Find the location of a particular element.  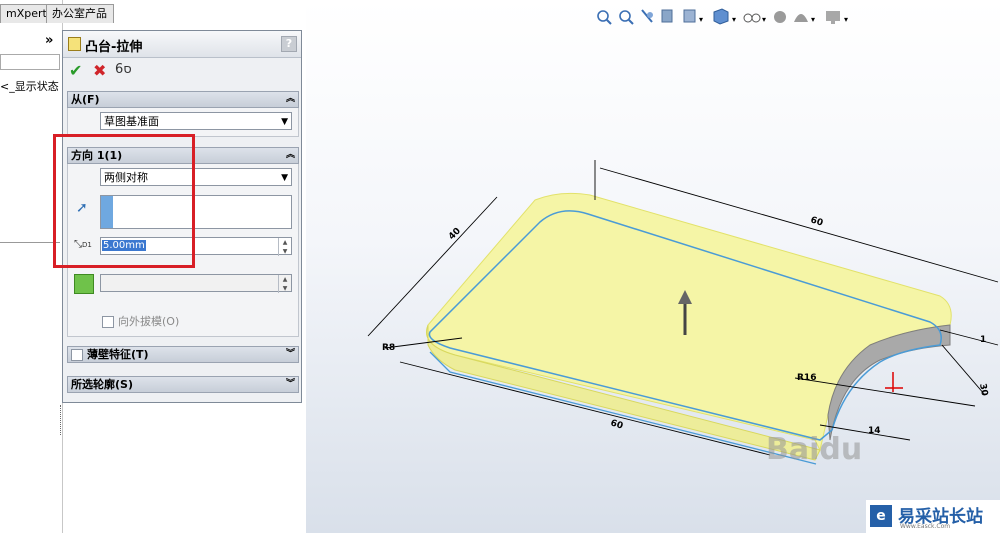

draft-angle-input: ▲ ▼ is located at coordinates (196, 283).